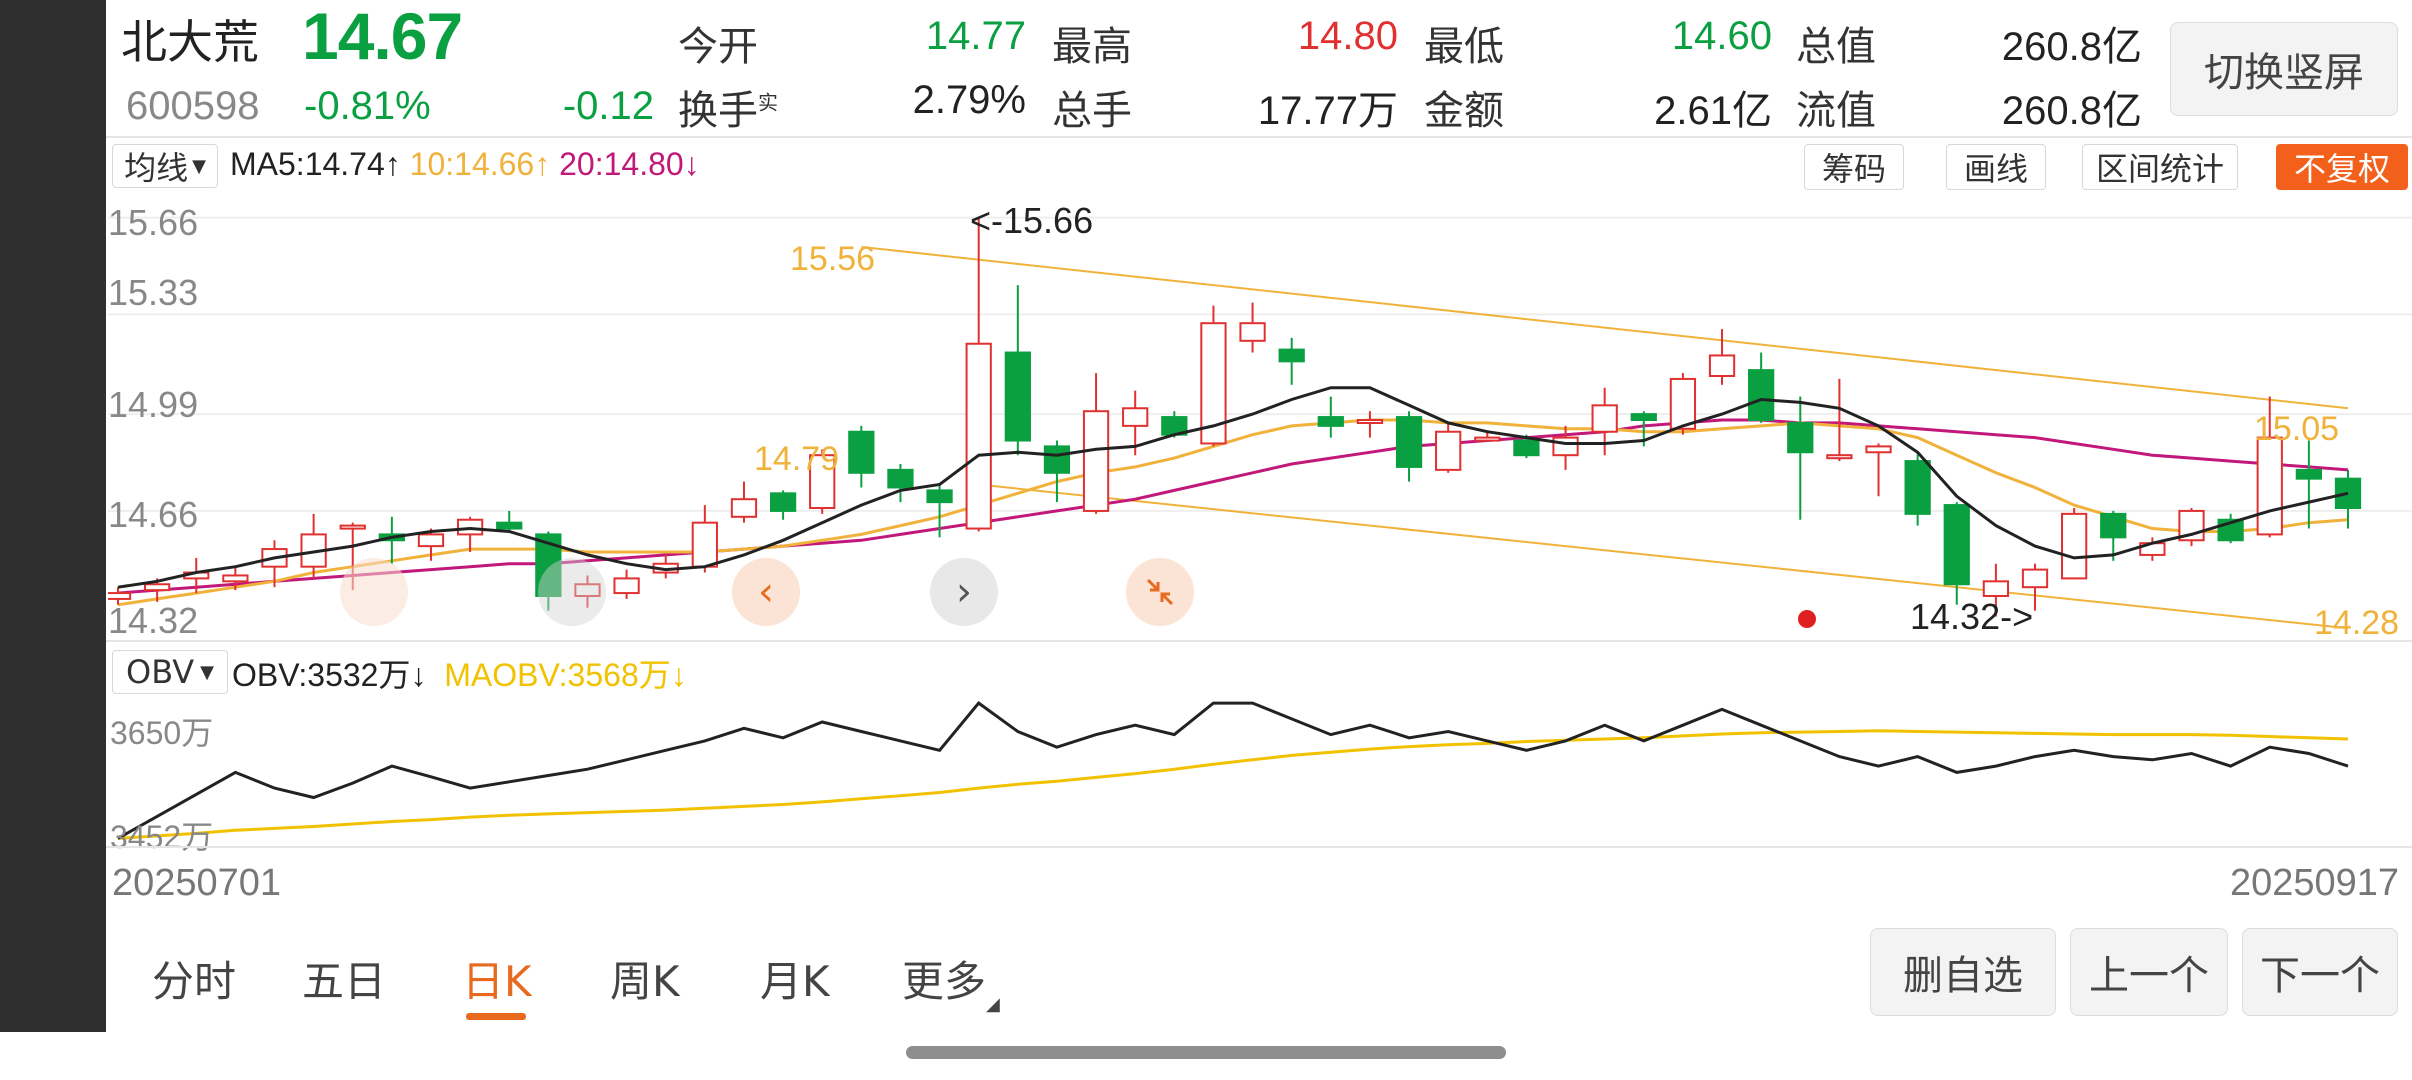 The image size is (2412, 1080). What do you see at coordinates (2149, 972) in the screenshot?
I see `previous-stock-button: 上一个` at bounding box center [2149, 972].